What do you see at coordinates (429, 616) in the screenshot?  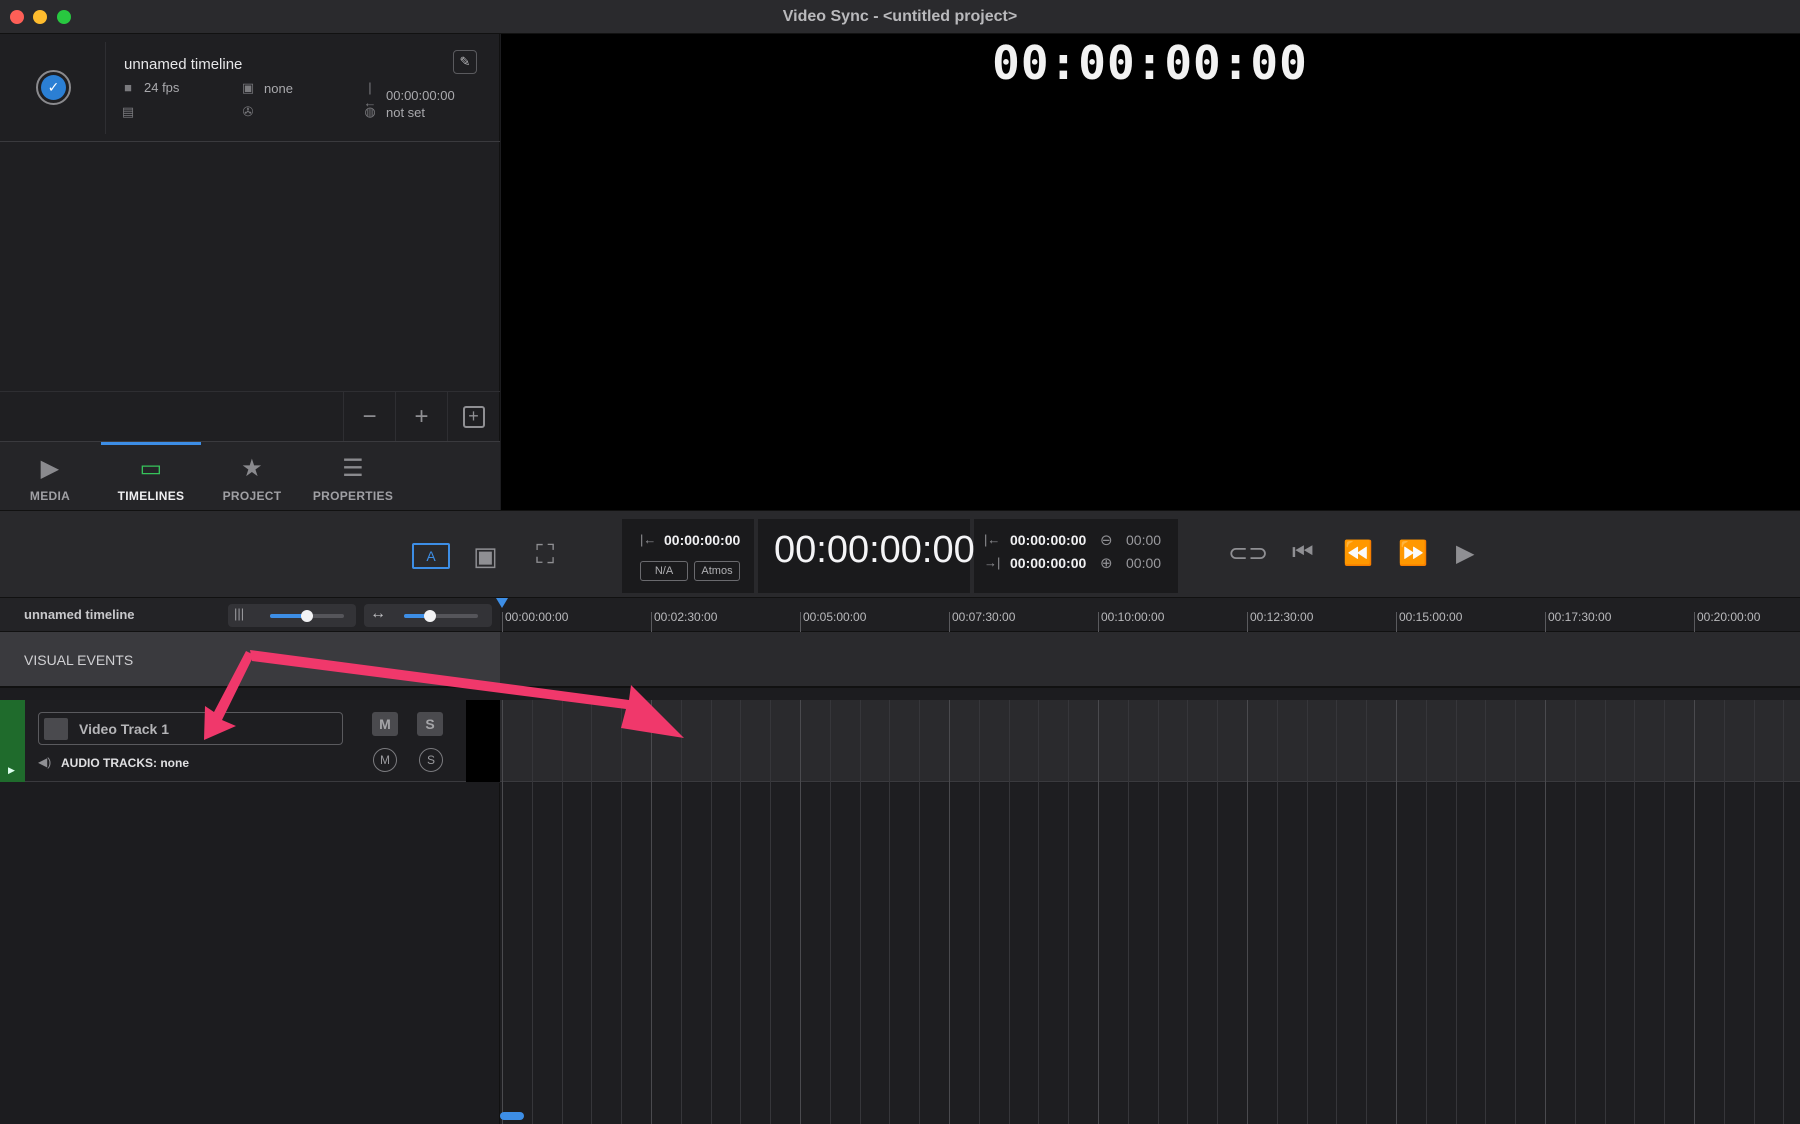 I see `horizontal-zoom-slider` at bounding box center [429, 616].